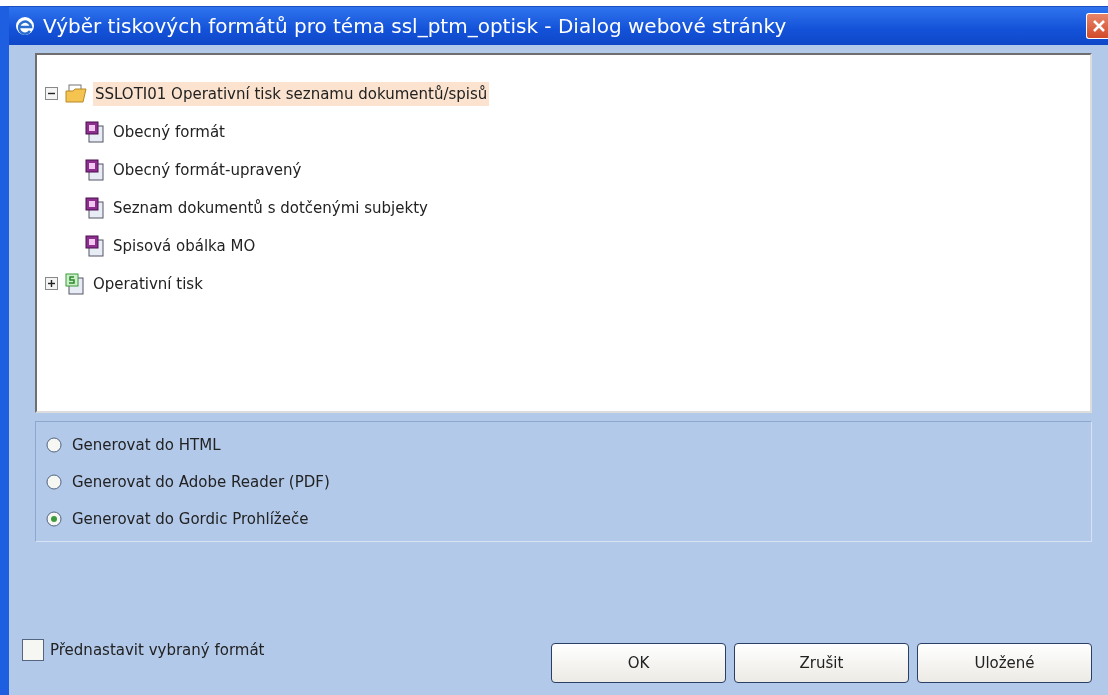 This screenshot has height=695, width=1108. I want to click on dialog-button: OK, so click(638, 663).